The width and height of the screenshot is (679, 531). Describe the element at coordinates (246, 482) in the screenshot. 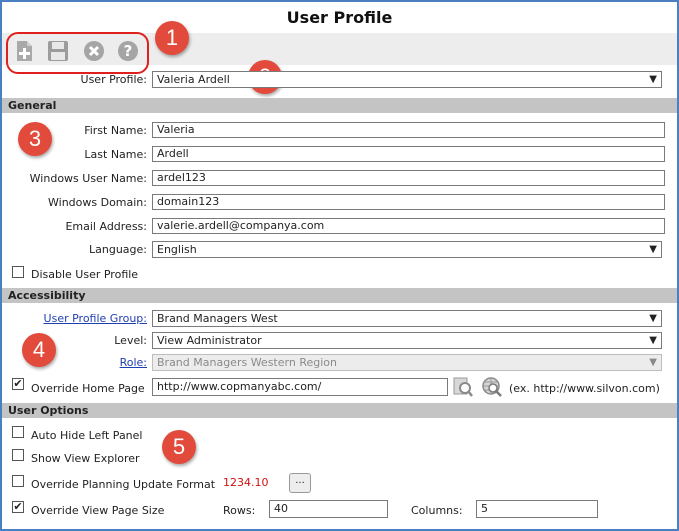

I see `planning-format-value: 1234.10` at that location.